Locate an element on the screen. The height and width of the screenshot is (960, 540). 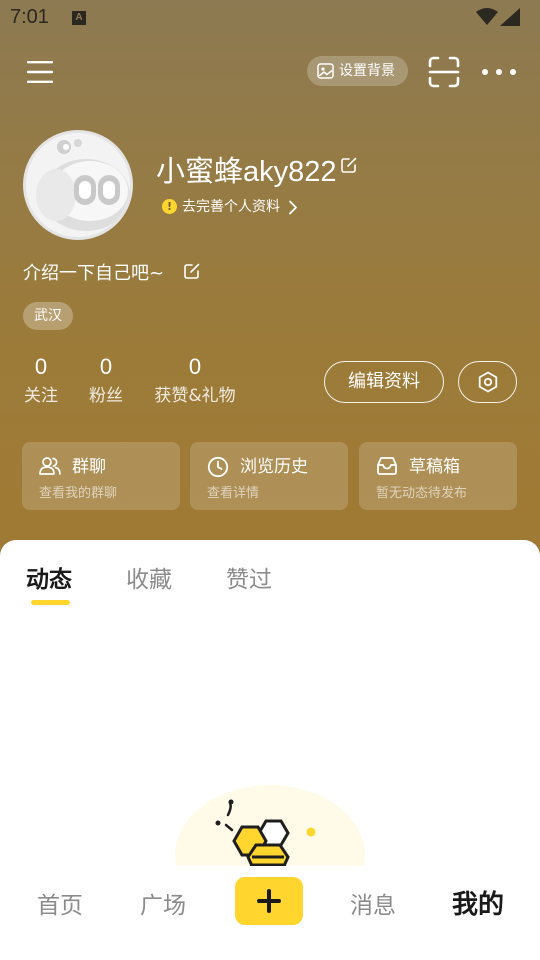
wifi-icon is located at coordinates (487, 16).